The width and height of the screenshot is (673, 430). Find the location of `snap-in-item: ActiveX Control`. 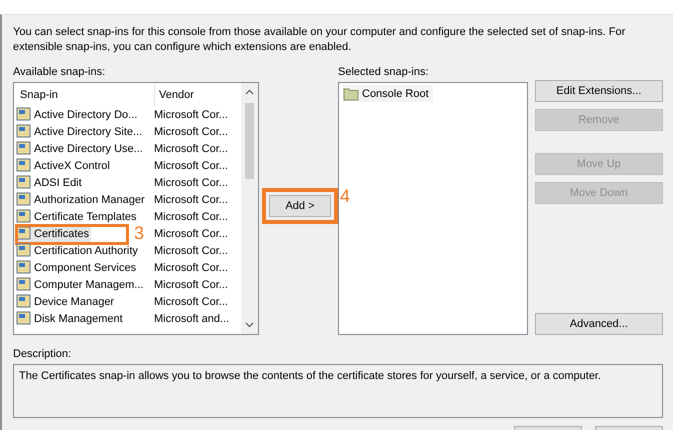

snap-in-item: ActiveX Control is located at coordinates (64, 165).